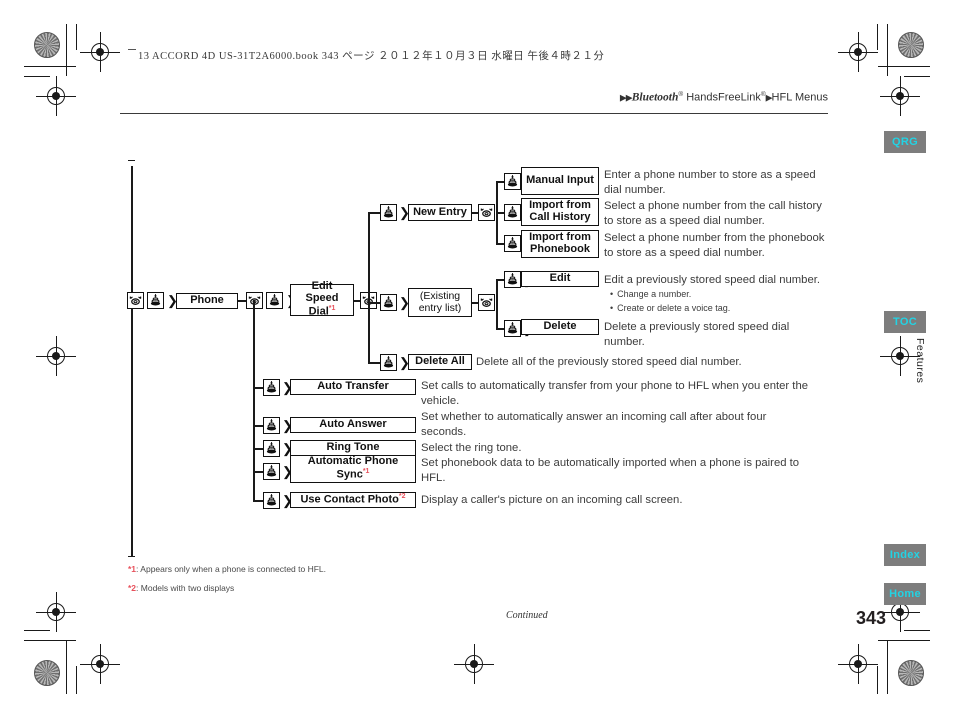 This screenshot has height=718, width=954. I want to click on press-knob-icon-edit, so click(512, 279).